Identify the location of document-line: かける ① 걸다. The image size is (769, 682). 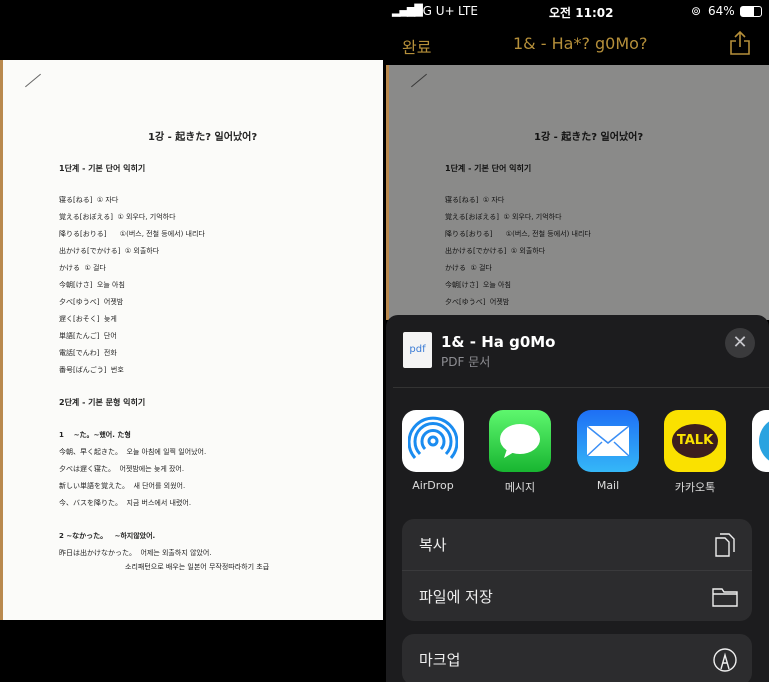
(82, 268).